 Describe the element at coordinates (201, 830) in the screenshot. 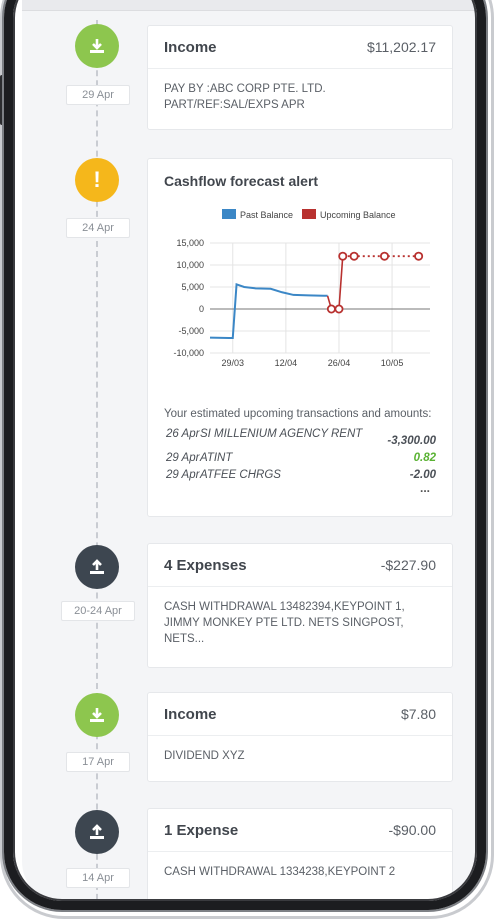

I see `card-title: 1 Expense` at that location.